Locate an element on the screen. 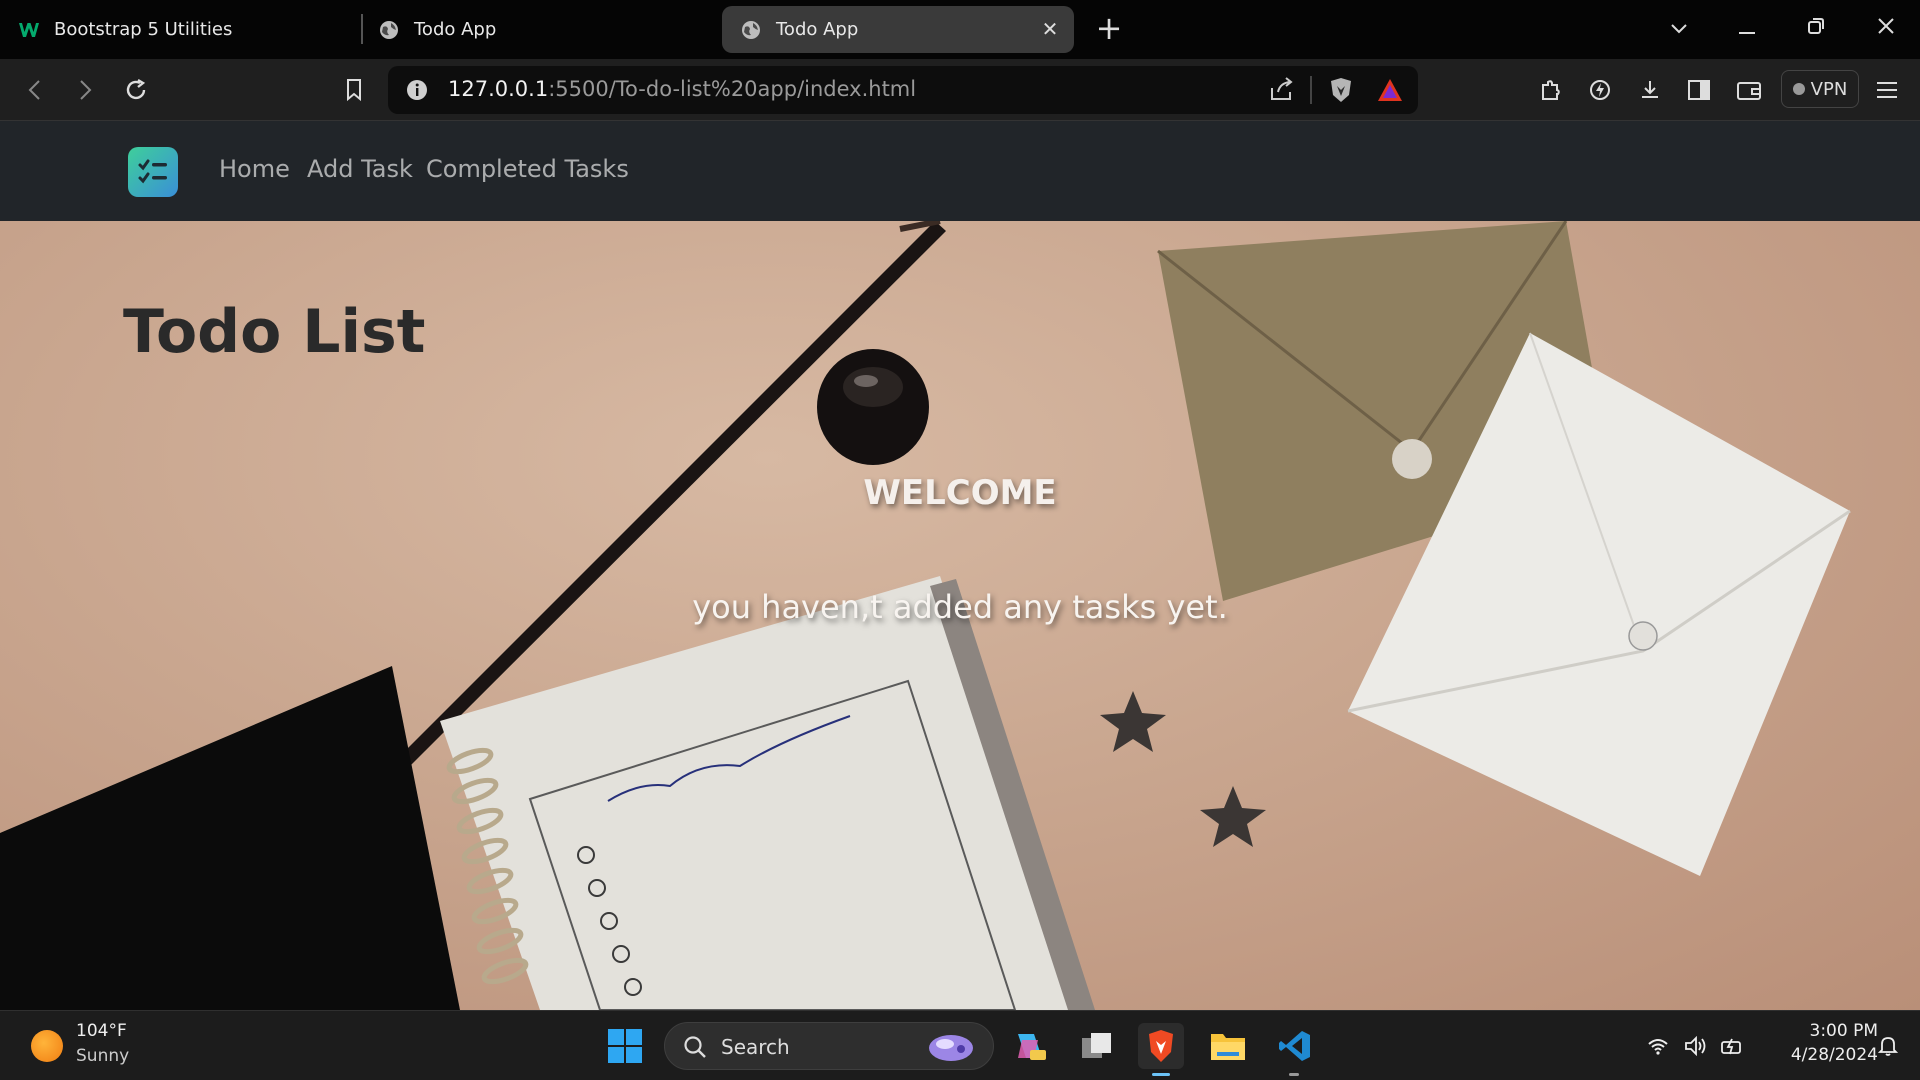  tab-title: Bootstrap 5 Utilities is located at coordinates (143, 29).